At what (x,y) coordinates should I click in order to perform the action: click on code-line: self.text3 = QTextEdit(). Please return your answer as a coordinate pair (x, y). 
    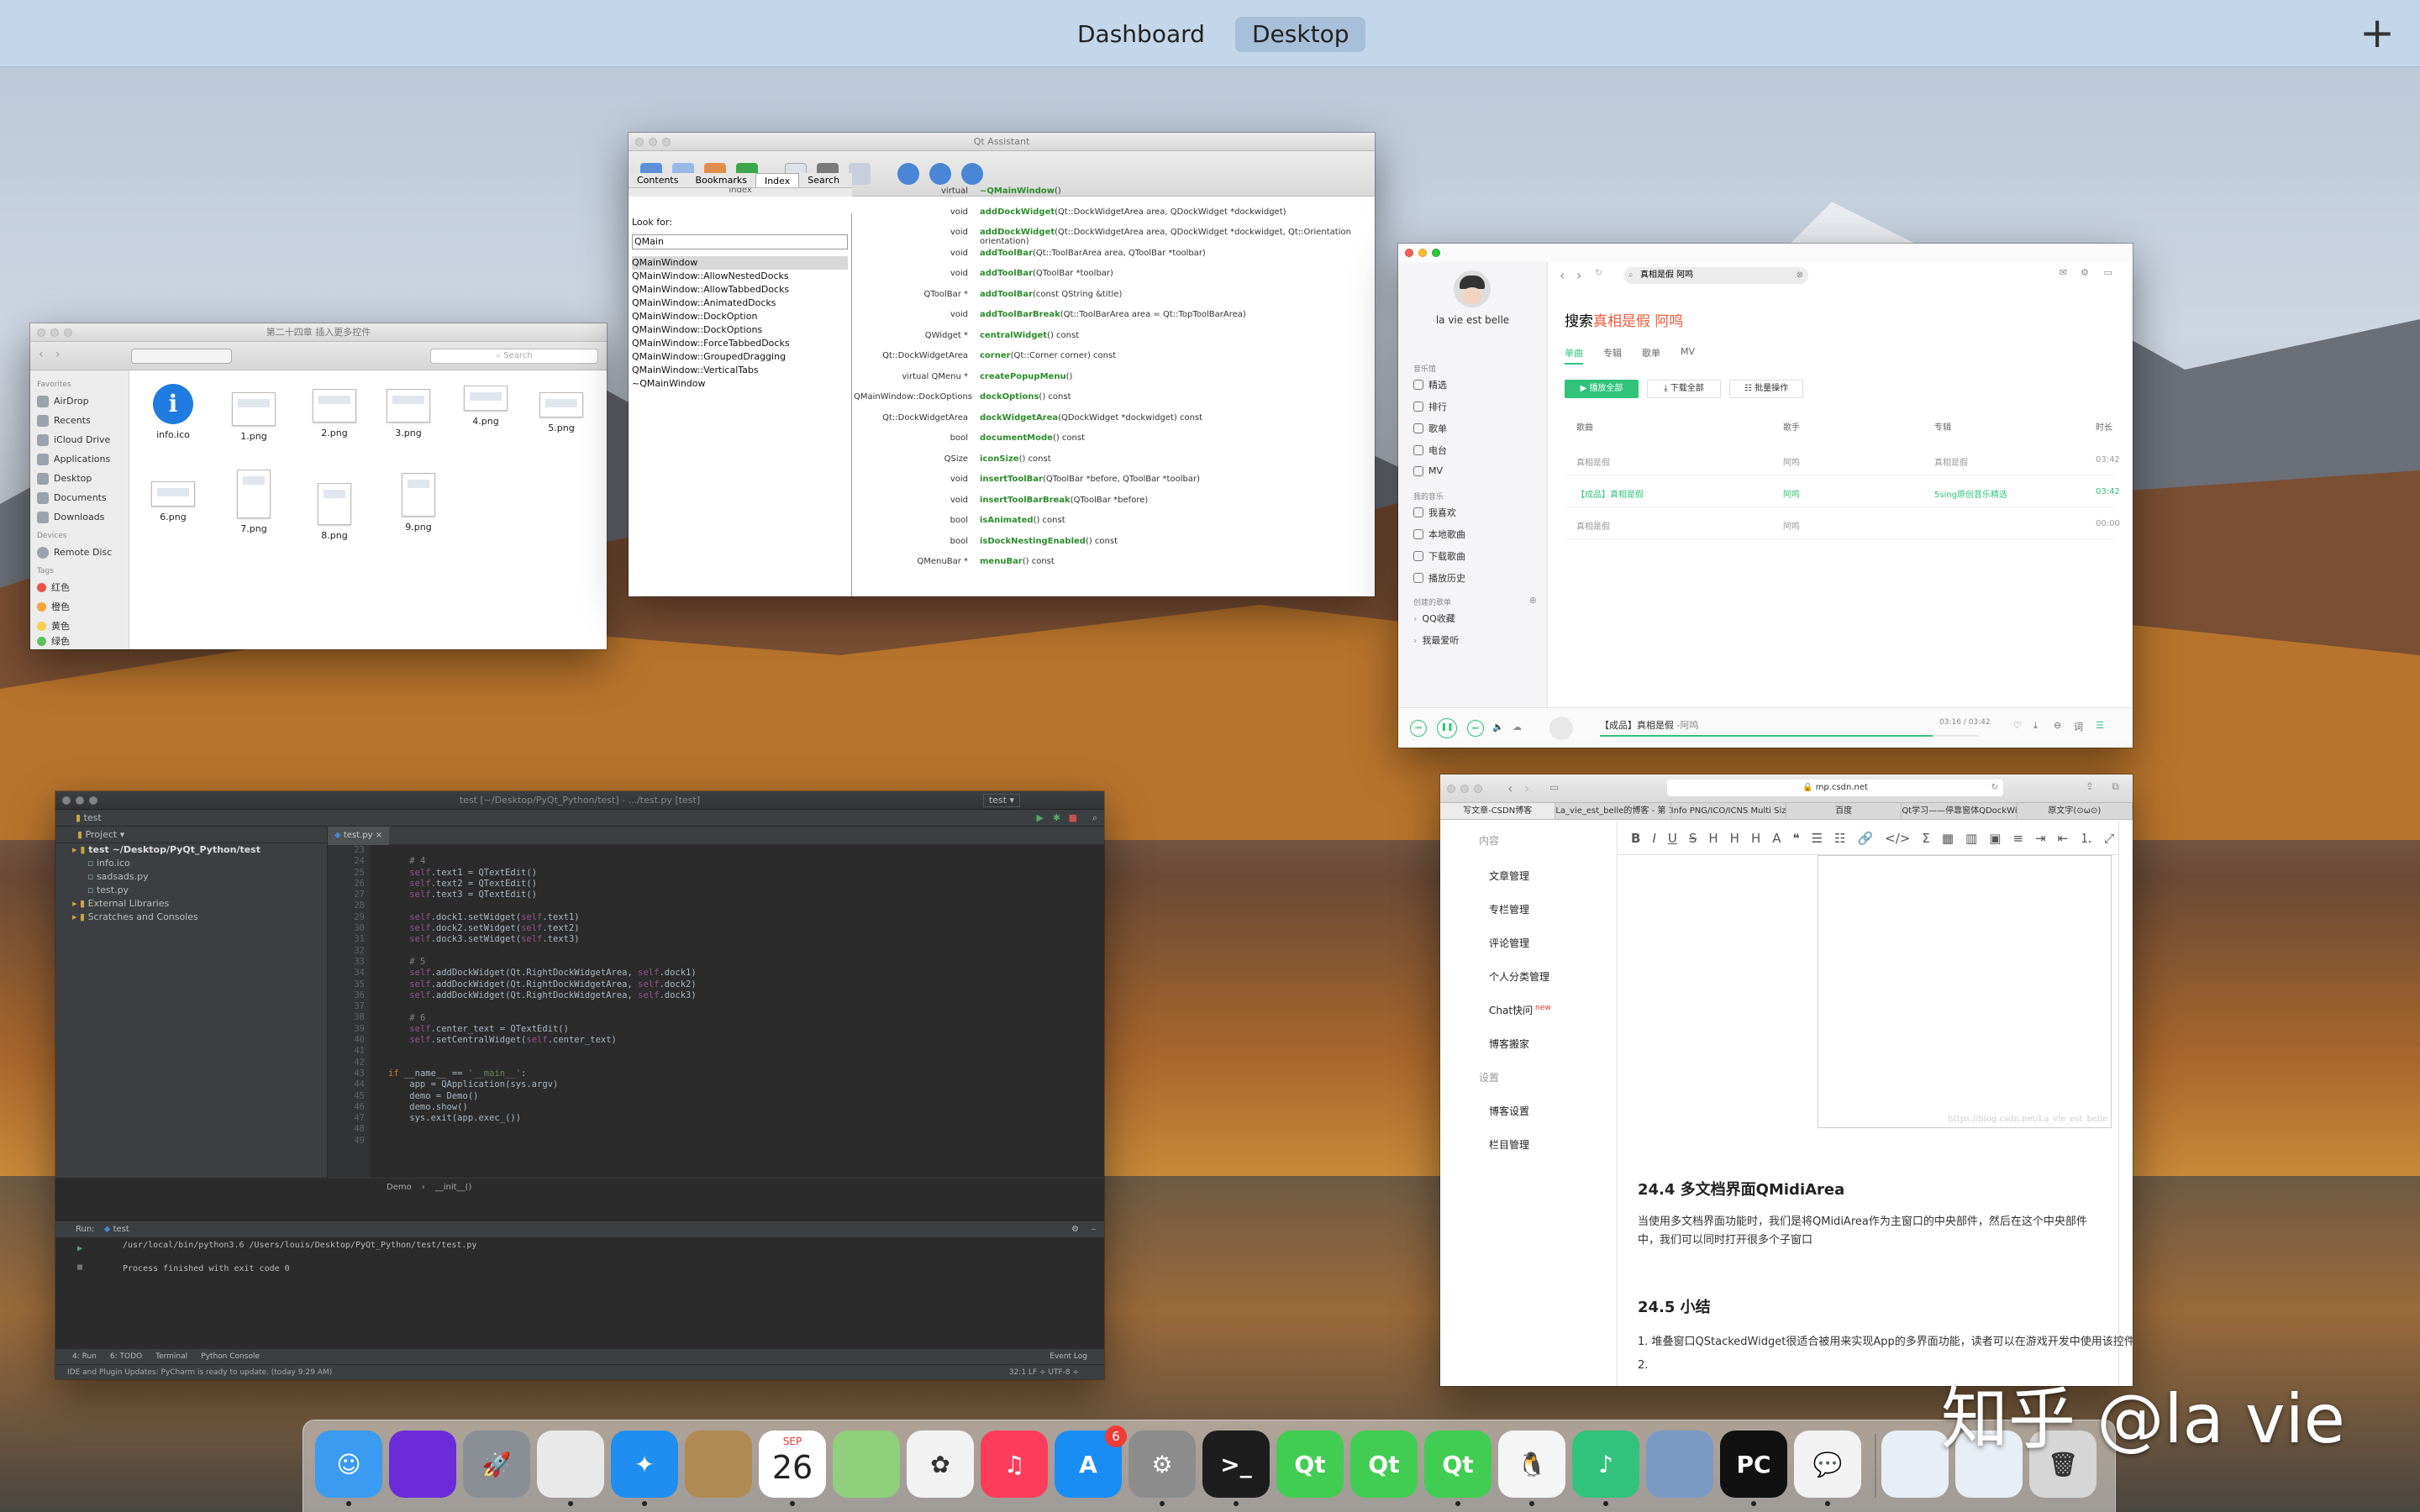
    Looking at the image, I should click on (463, 895).